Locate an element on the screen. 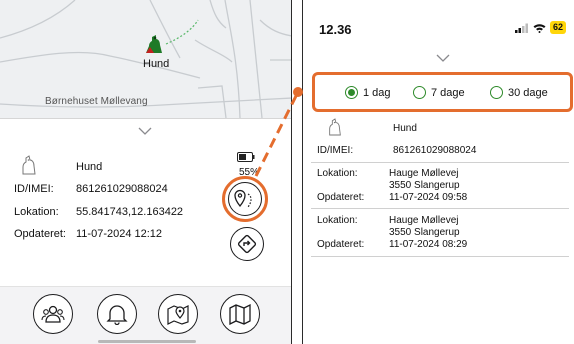 This screenshot has height=344, width=574. highlight-circle-history-button is located at coordinates (245, 199).